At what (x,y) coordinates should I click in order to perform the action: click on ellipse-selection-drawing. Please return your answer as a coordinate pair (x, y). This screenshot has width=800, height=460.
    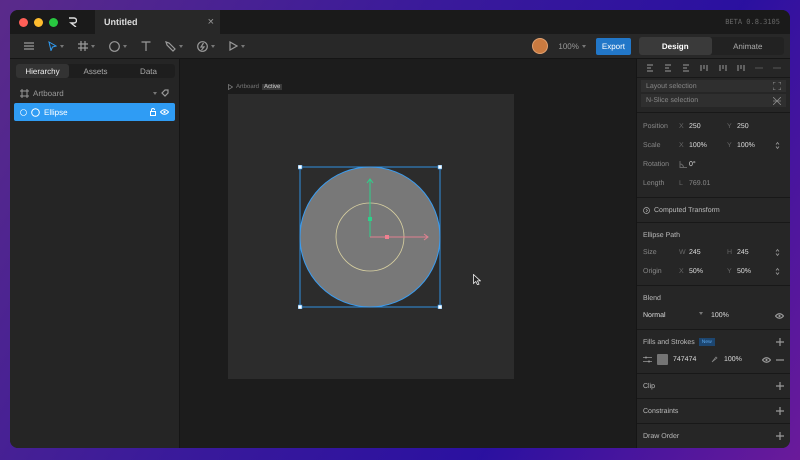
    Looking at the image, I should click on (370, 237).